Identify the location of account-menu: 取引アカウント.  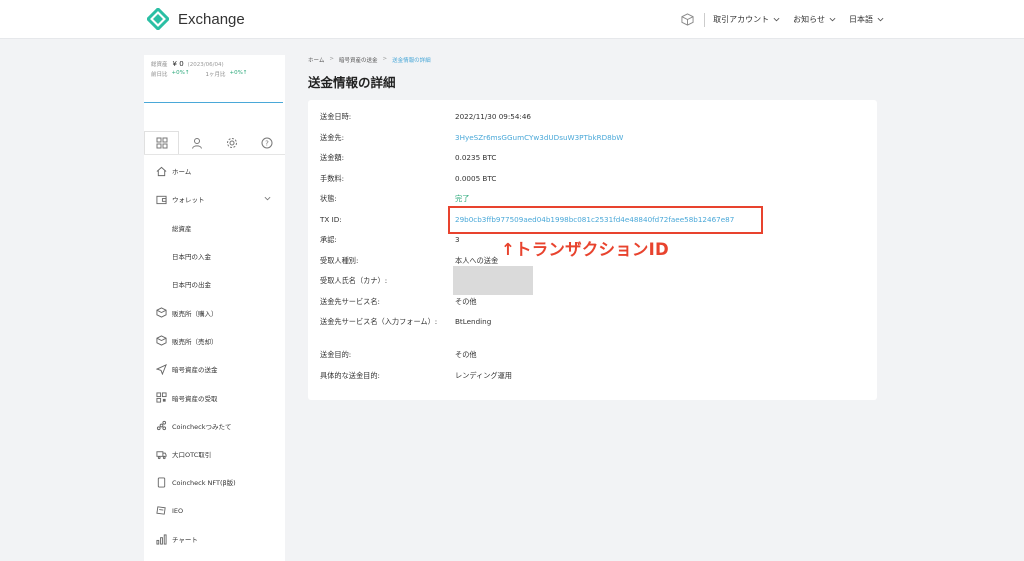
(746, 19).